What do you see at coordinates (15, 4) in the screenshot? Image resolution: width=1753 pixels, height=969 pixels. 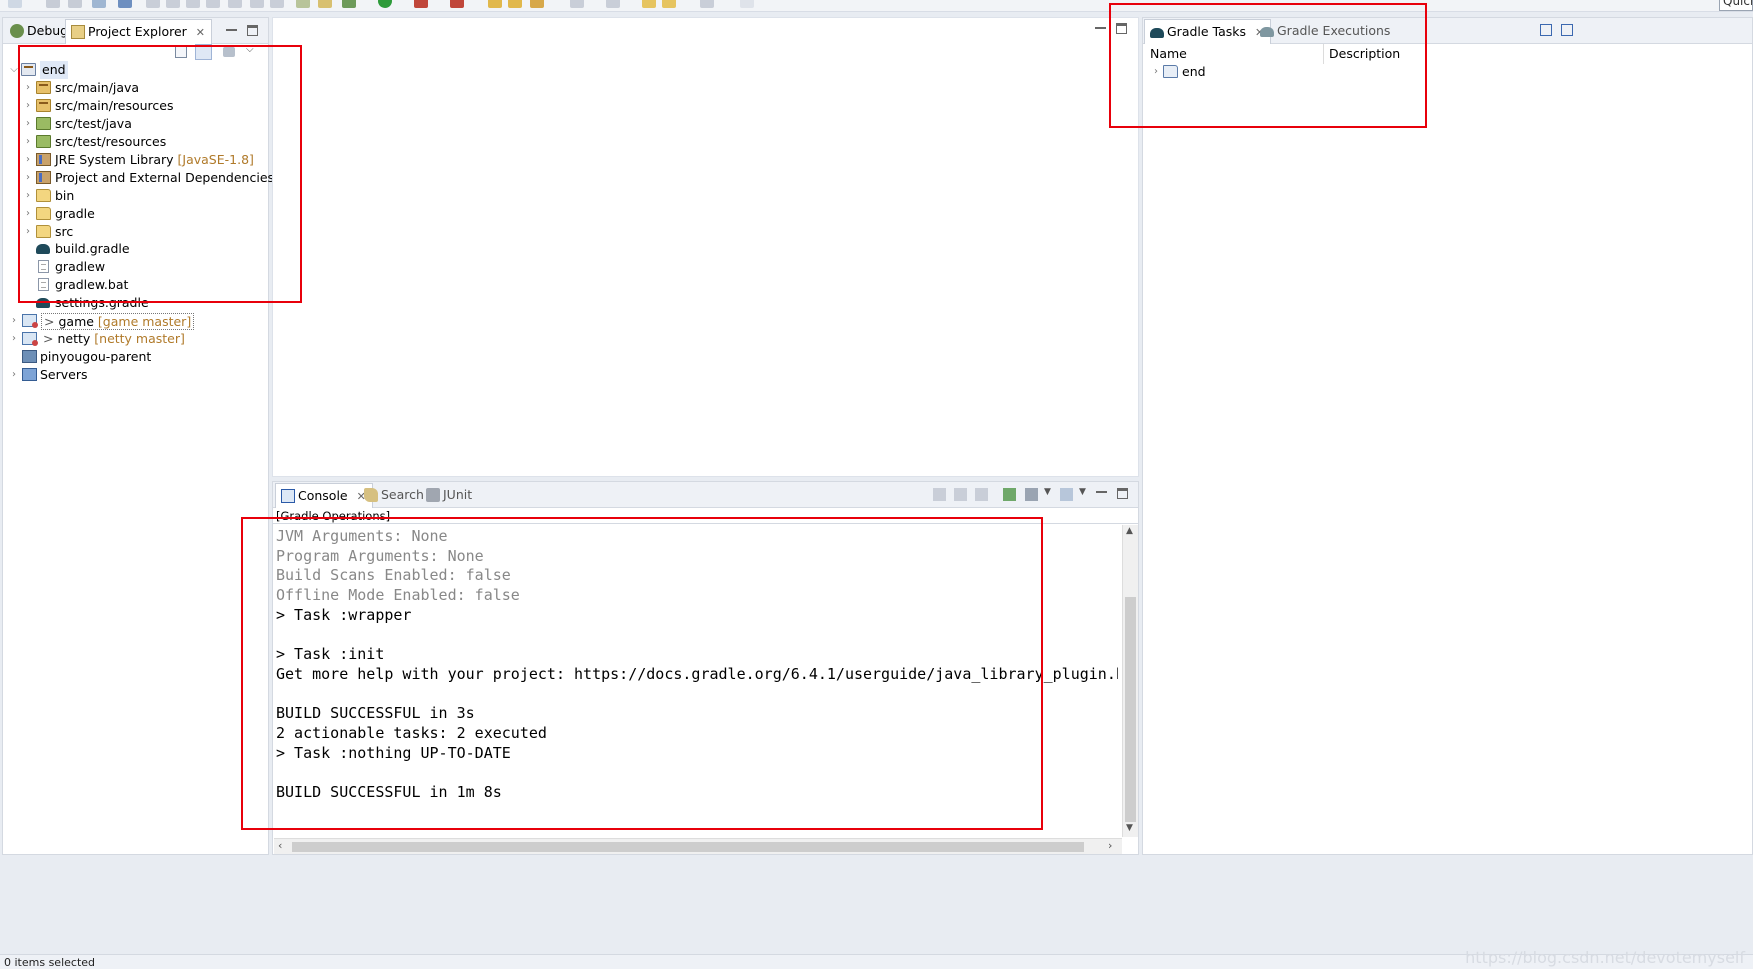 I see `new-icon` at bounding box center [15, 4].